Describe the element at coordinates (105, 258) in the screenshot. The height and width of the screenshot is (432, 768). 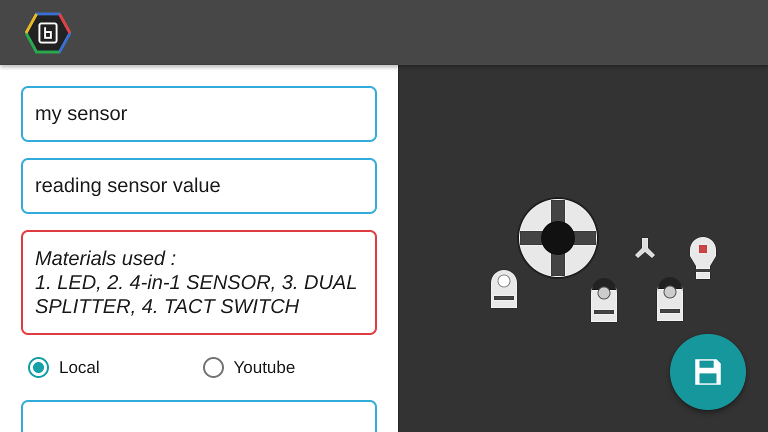
I see `description-text: Materials used :` at that location.